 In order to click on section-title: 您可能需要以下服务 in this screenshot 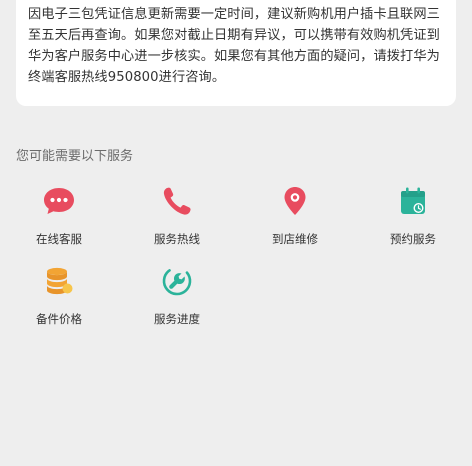, I will do `click(75, 156)`.